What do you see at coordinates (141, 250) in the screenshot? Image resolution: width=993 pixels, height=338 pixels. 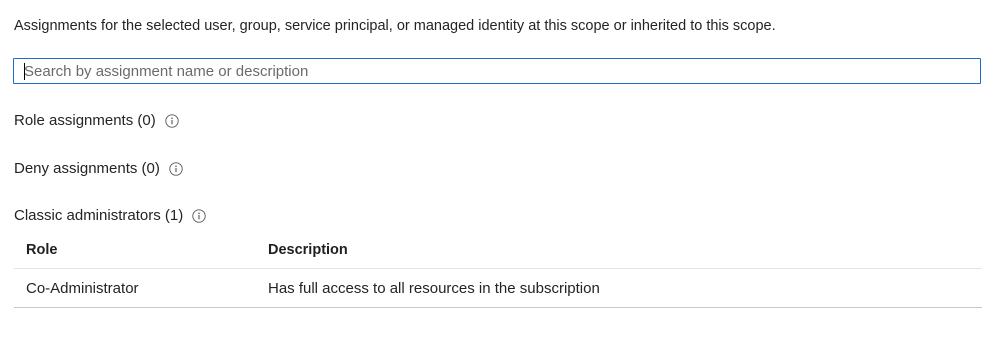 I see `column-header-role: Role` at bounding box center [141, 250].